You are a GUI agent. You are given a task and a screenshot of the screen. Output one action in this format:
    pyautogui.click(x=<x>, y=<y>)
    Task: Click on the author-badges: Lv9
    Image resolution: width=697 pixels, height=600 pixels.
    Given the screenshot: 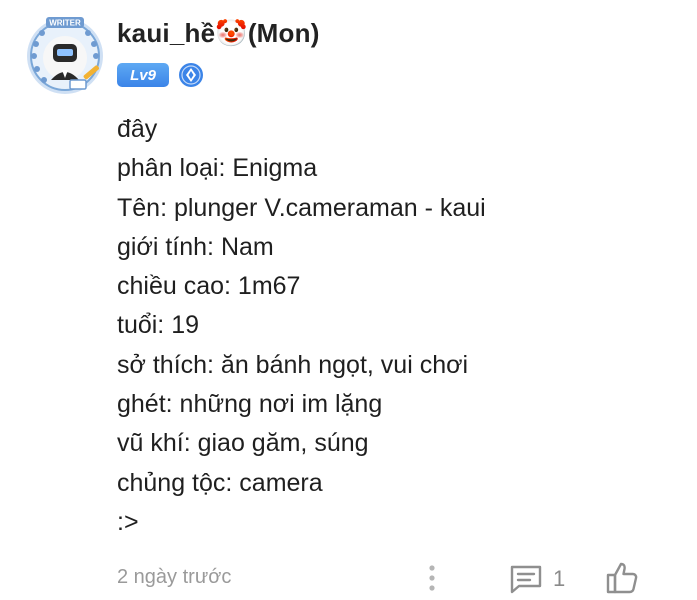 What is the action you would take?
    pyautogui.click(x=160, y=75)
    